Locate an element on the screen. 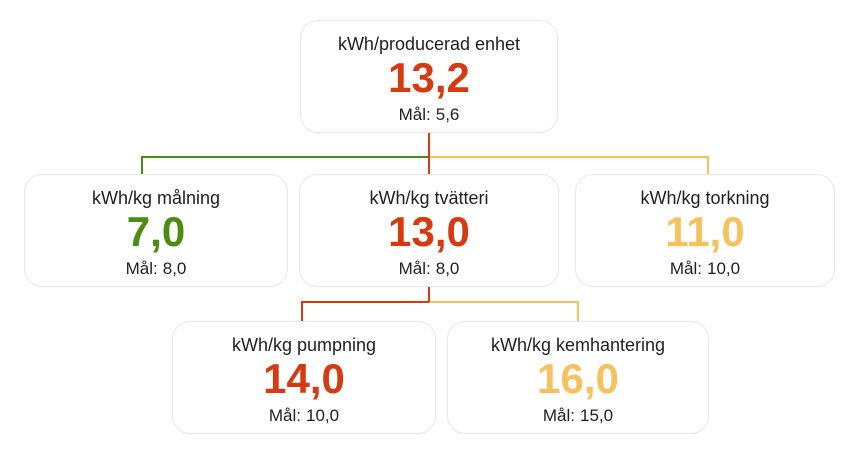 The image size is (858, 456). kpi-goal: Mål: 5,6 is located at coordinates (429, 115).